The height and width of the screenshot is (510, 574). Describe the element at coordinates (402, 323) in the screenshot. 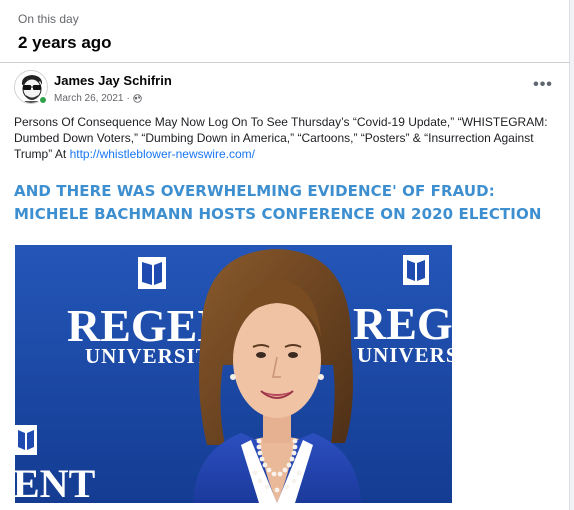

I see `backdrop-word-right: REGE` at that location.